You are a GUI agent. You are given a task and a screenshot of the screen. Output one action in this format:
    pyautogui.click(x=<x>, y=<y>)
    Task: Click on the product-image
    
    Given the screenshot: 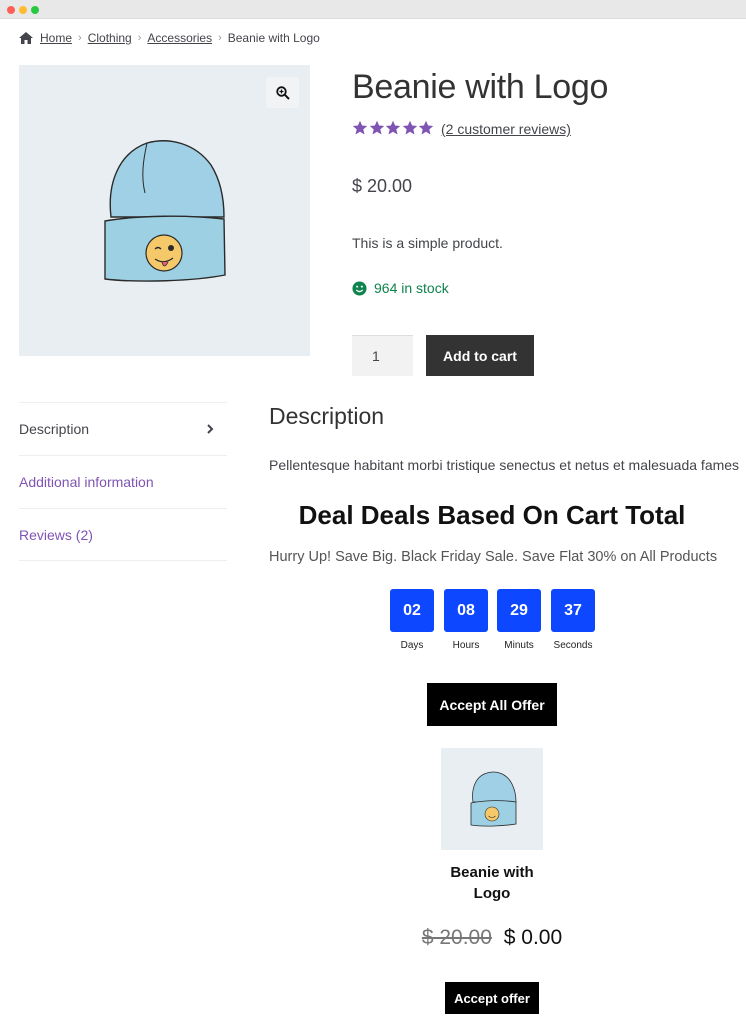 What is the action you would take?
    pyautogui.click(x=164, y=210)
    